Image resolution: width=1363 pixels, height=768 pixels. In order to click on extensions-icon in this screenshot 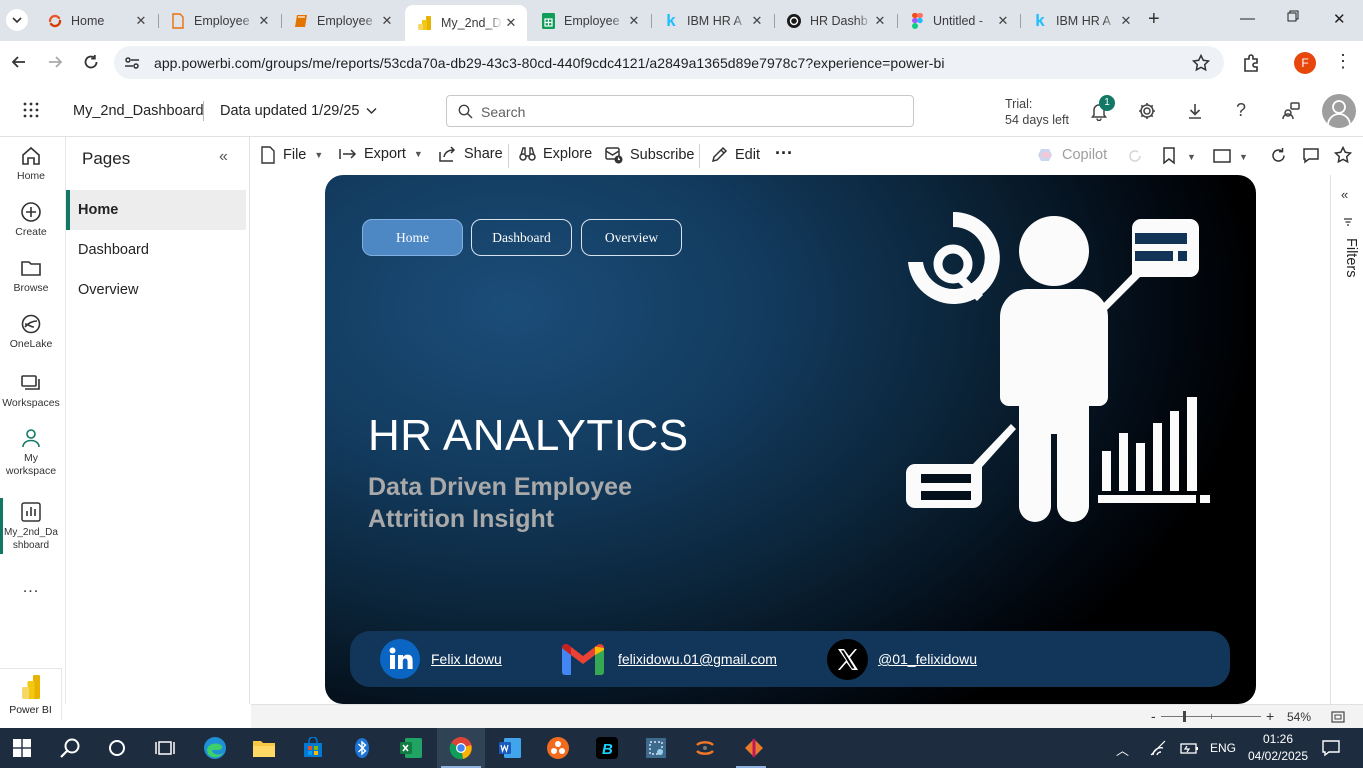, I will do `click(1252, 63)`.